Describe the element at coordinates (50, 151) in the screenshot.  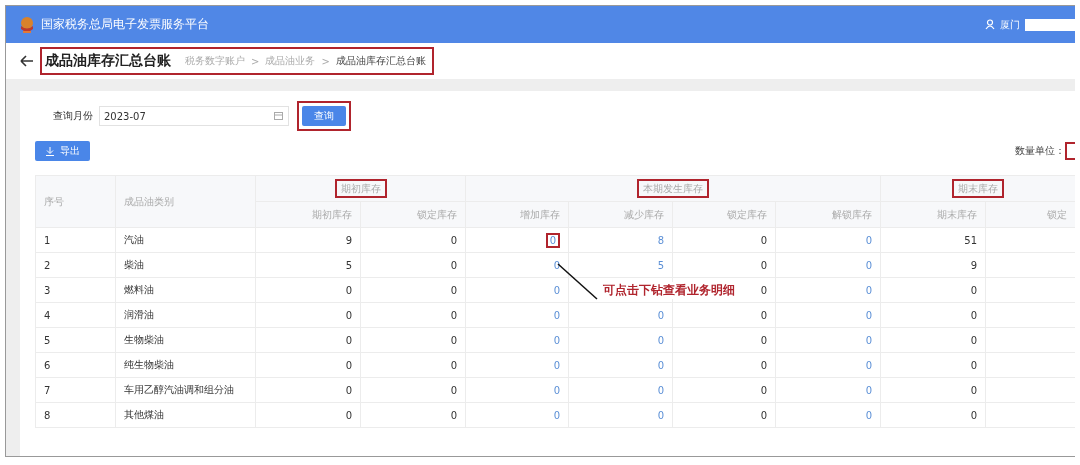
I see `download-icon` at that location.